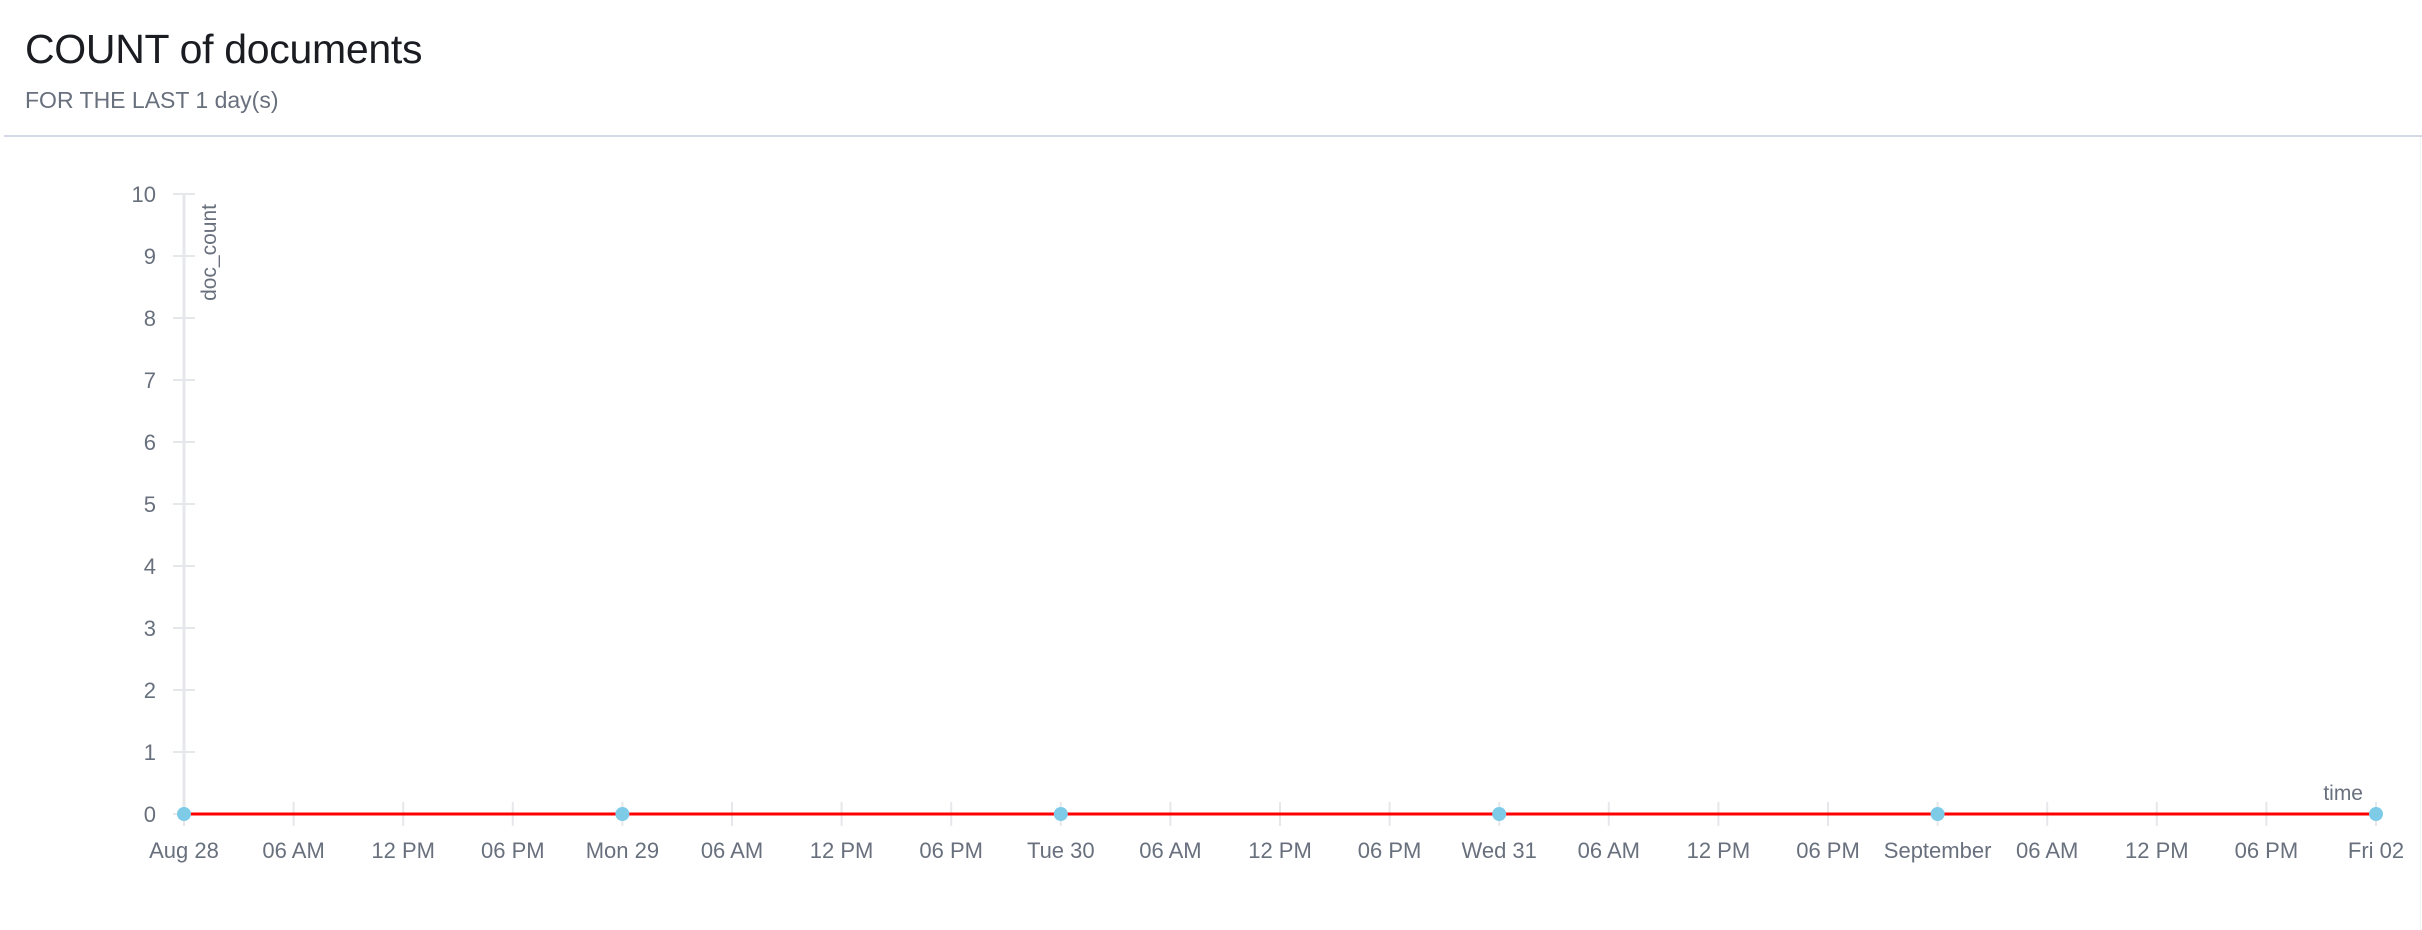  What do you see at coordinates (2343, 793) in the screenshot?
I see `x-axis-title: time` at bounding box center [2343, 793].